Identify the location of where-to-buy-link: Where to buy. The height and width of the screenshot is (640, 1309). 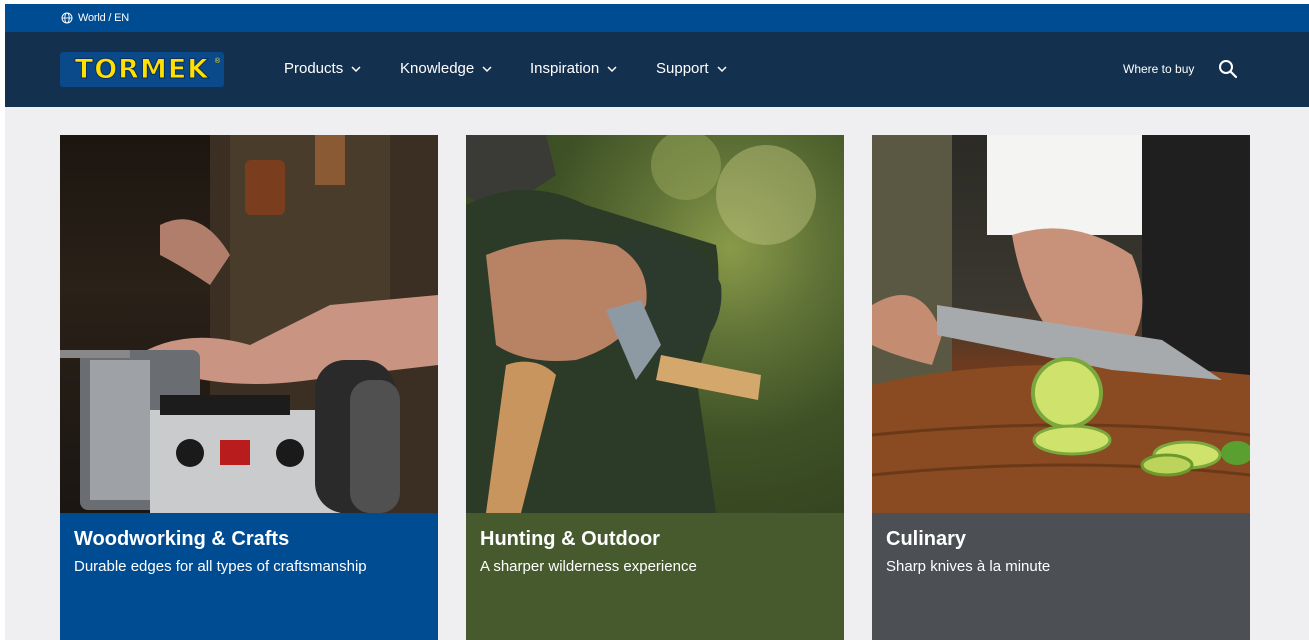
(1158, 69).